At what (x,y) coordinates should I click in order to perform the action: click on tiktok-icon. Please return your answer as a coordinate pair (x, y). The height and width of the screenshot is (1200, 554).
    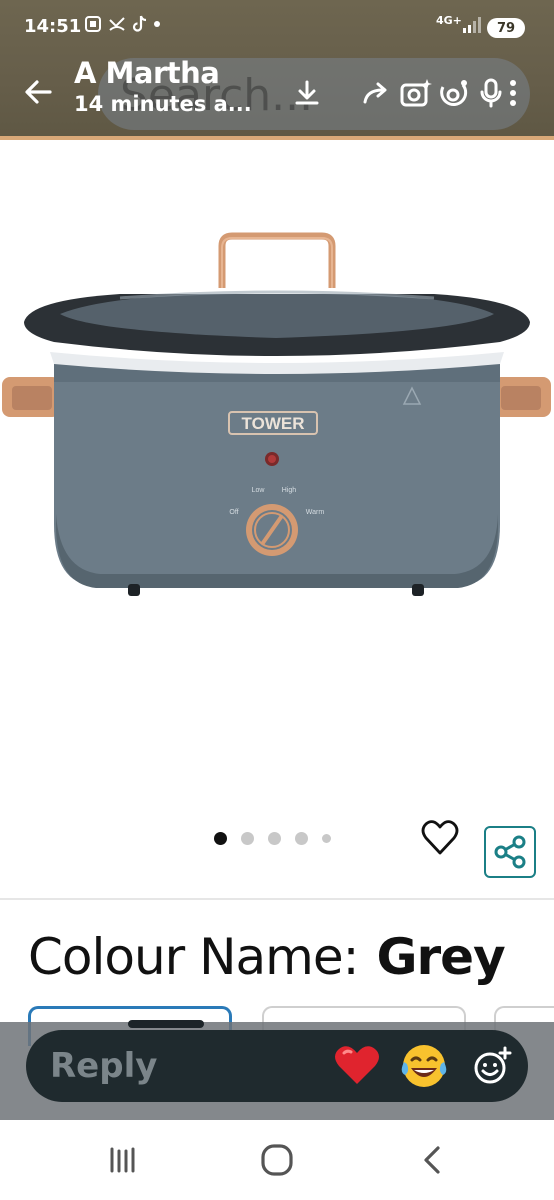
    Looking at the image, I should click on (139, 23).